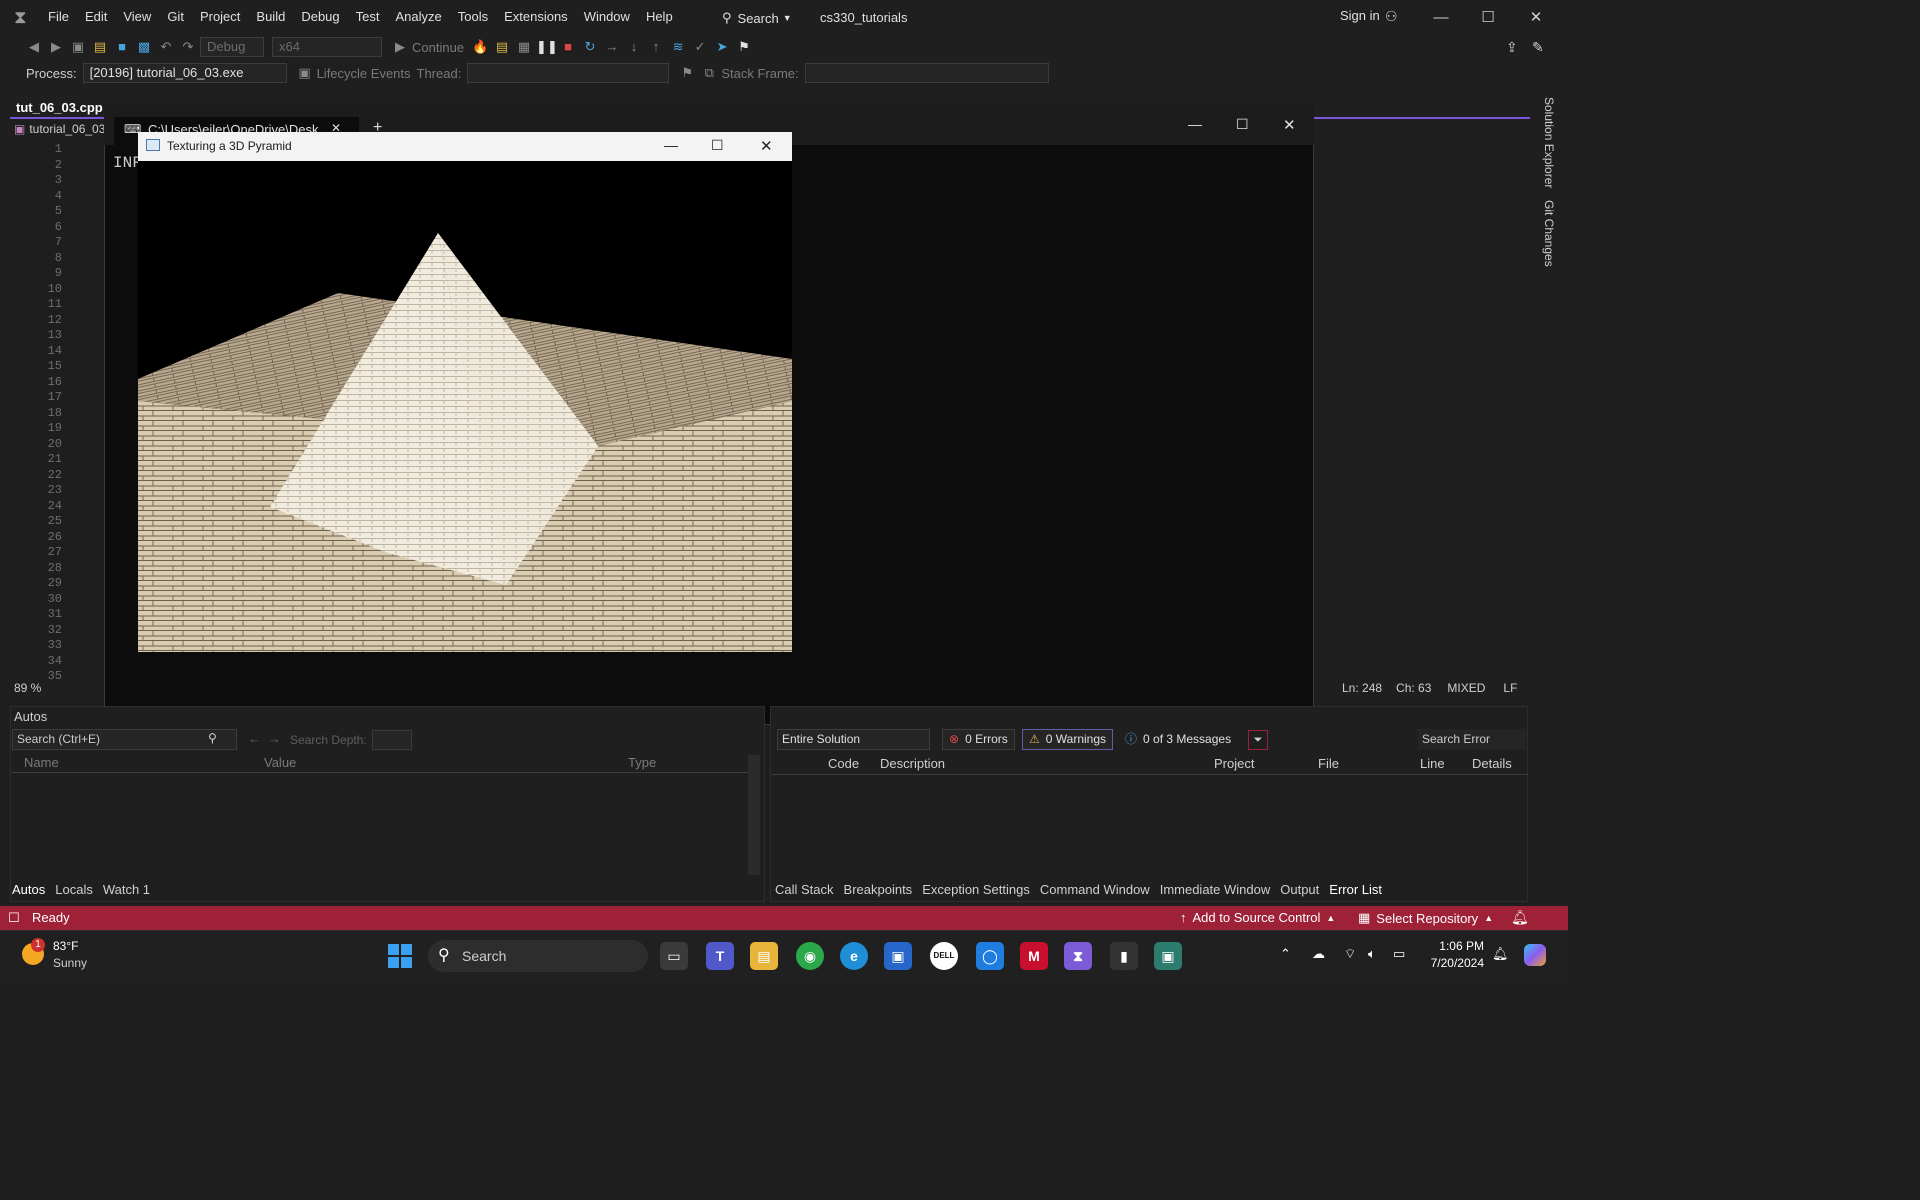 The height and width of the screenshot is (1200, 1920). Describe the element at coordinates (1215, 889) in the screenshot. I see `tab-immediate-window: Immediate Window` at that location.